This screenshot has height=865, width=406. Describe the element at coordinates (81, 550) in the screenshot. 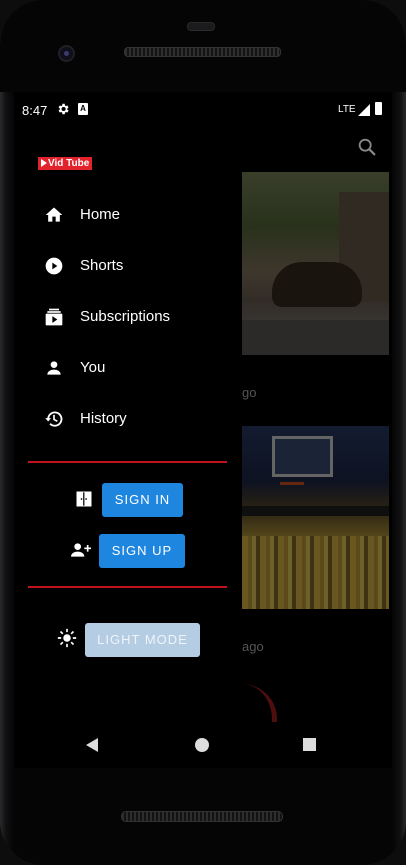

I see `add-person-icon` at that location.